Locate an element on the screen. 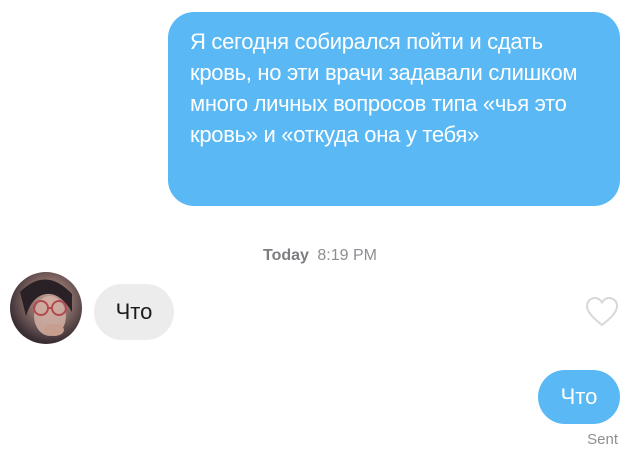  timestamp-time: 8:19 PM is located at coordinates (347, 255).